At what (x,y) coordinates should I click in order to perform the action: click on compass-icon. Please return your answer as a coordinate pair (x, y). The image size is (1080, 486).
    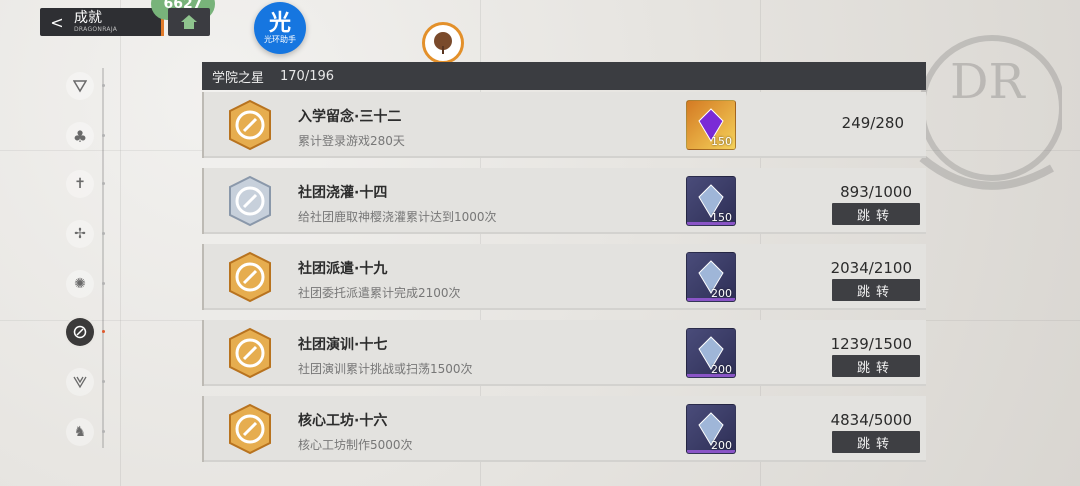
    Looking at the image, I should click on (80, 332).